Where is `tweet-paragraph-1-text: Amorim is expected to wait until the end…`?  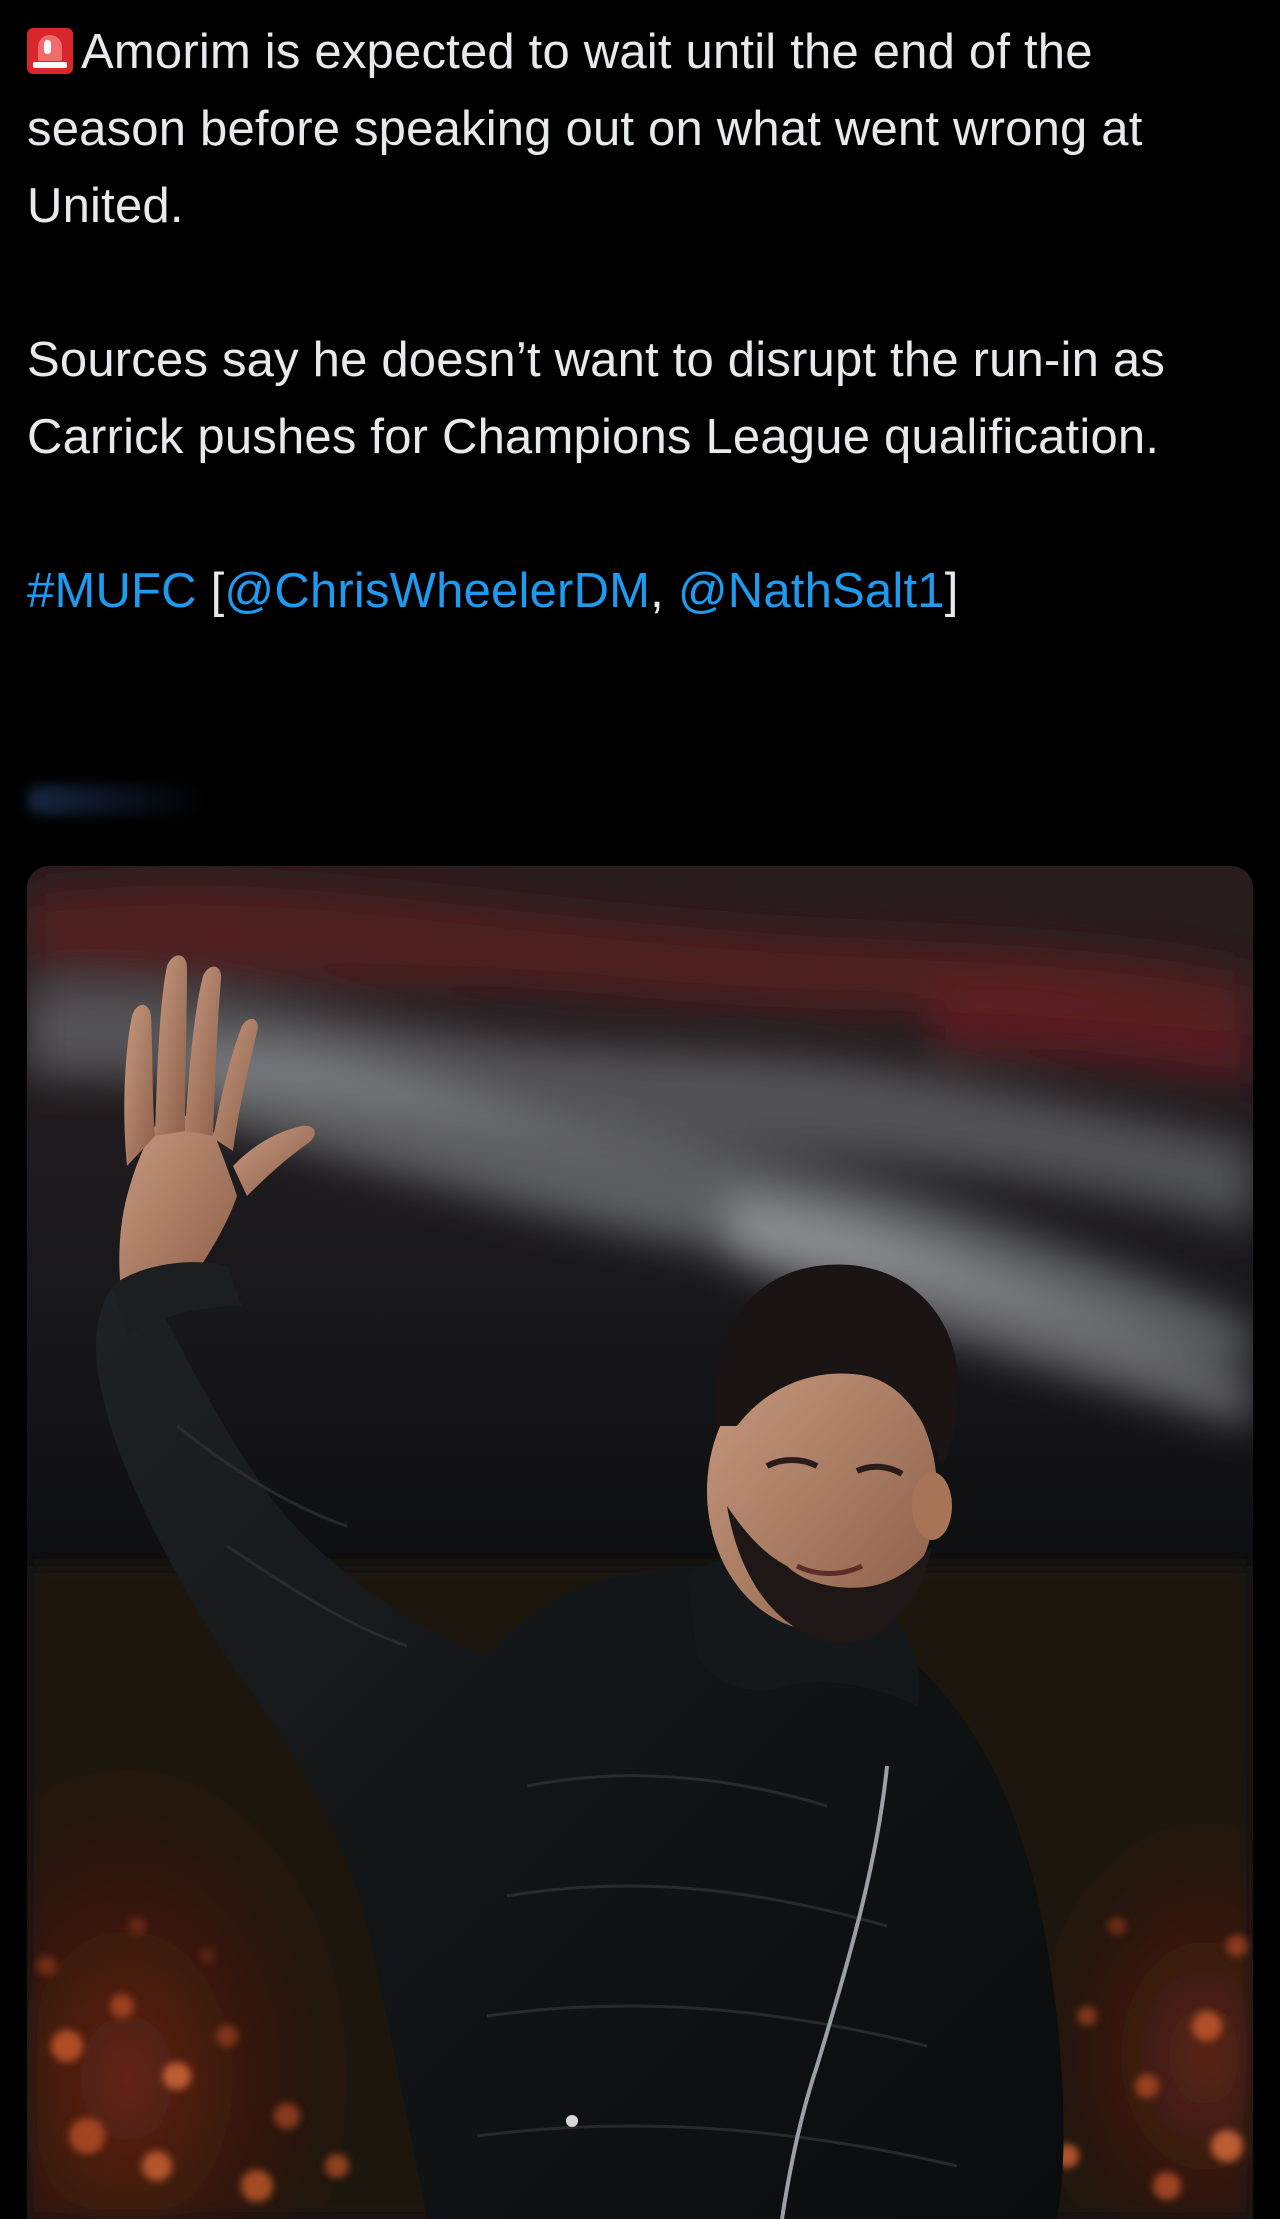
tweet-paragraph-1-text: Amorim is expected to wait until the end… is located at coordinates (585, 129).